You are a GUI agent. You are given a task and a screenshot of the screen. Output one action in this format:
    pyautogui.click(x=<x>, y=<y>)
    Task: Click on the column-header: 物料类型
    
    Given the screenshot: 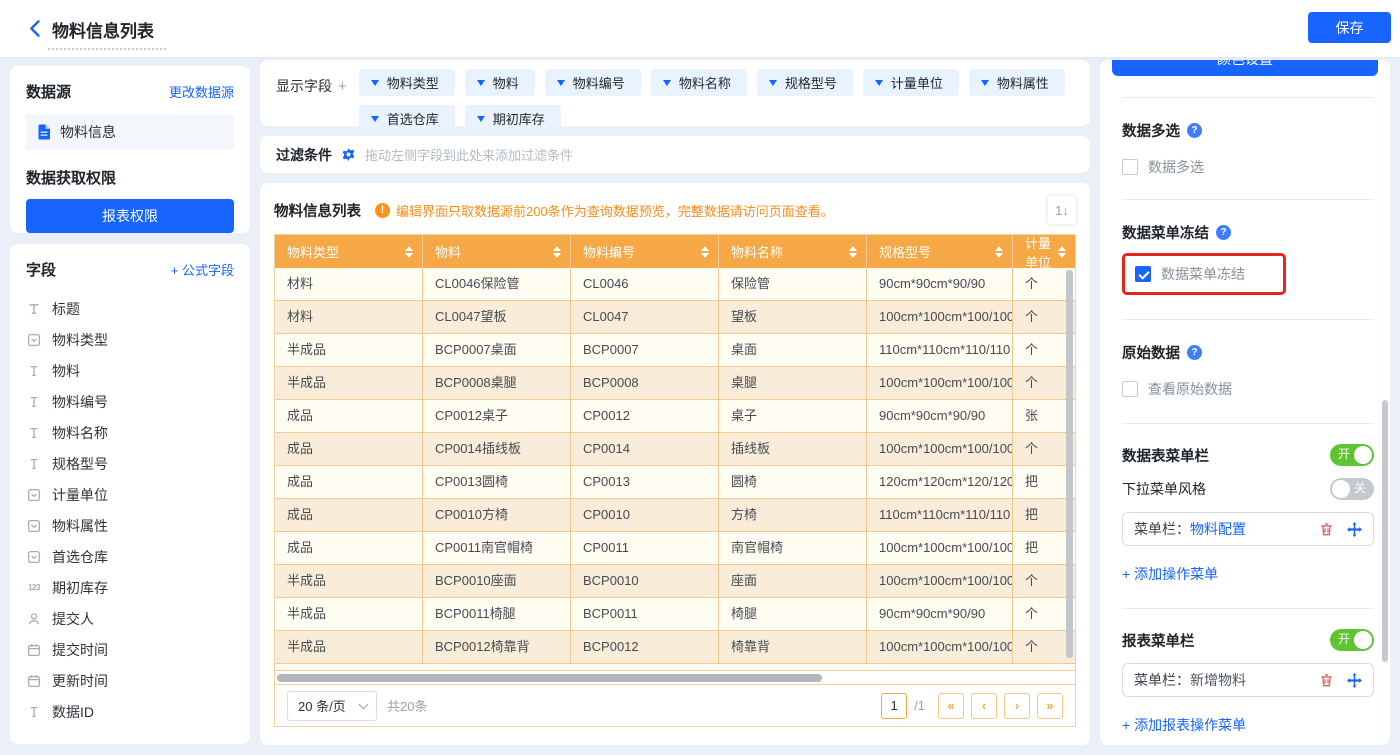 What is the action you would take?
    pyautogui.click(x=349, y=251)
    